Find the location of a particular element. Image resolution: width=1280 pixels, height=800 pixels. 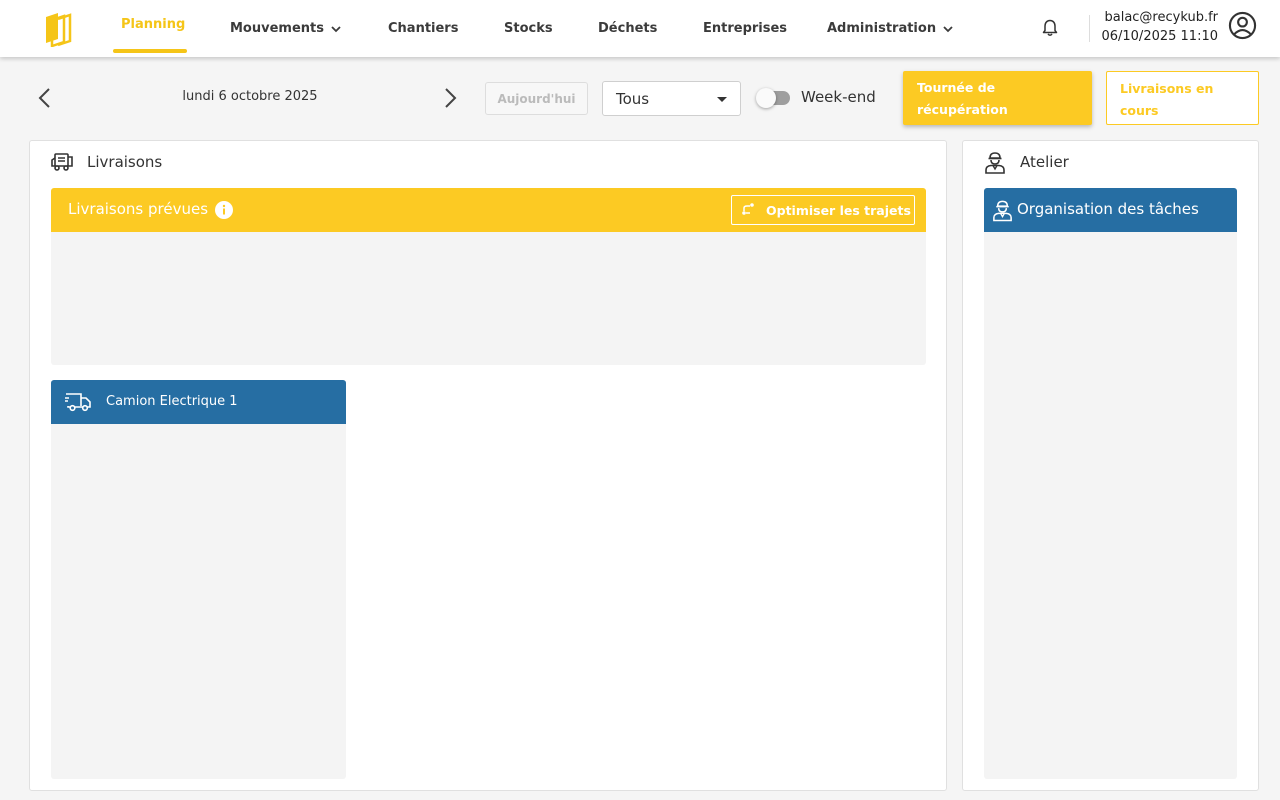

nav-stocks-label: Stocks is located at coordinates (528, 28).